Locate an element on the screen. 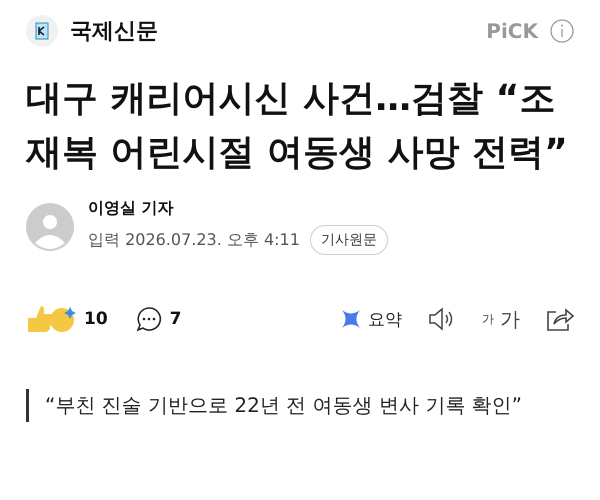 The height and width of the screenshot is (500, 600). pick-label: PiCK is located at coordinates (512, 31).